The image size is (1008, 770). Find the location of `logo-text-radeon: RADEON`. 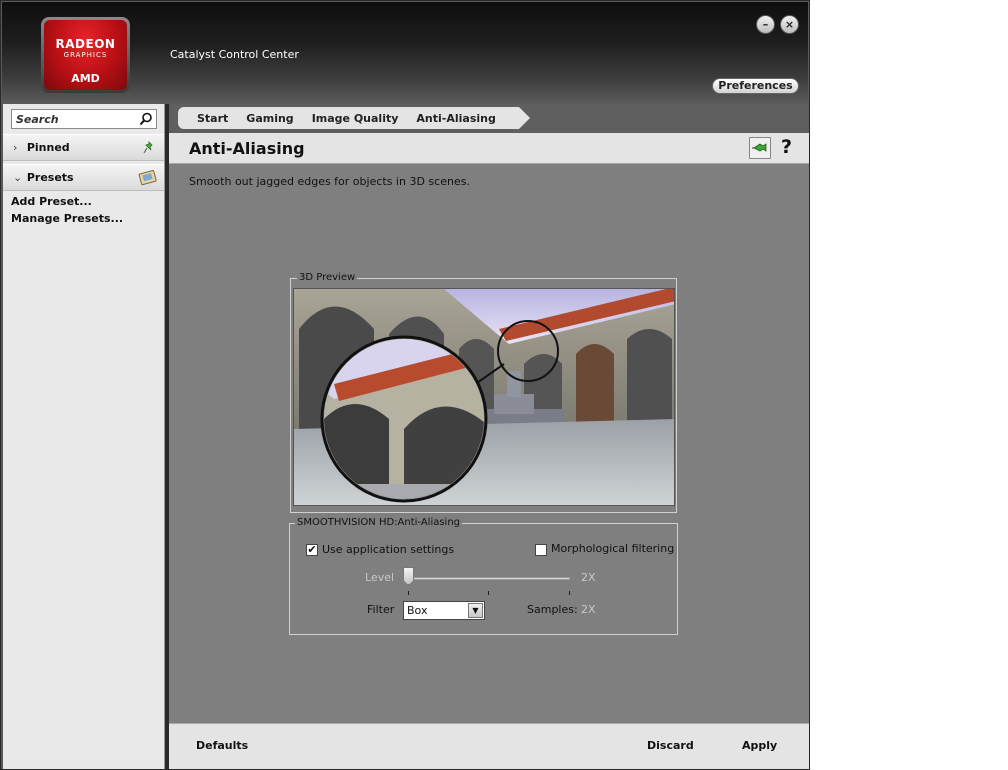

logo-text-radeon: RADEON is located at coordinates (85, 44).